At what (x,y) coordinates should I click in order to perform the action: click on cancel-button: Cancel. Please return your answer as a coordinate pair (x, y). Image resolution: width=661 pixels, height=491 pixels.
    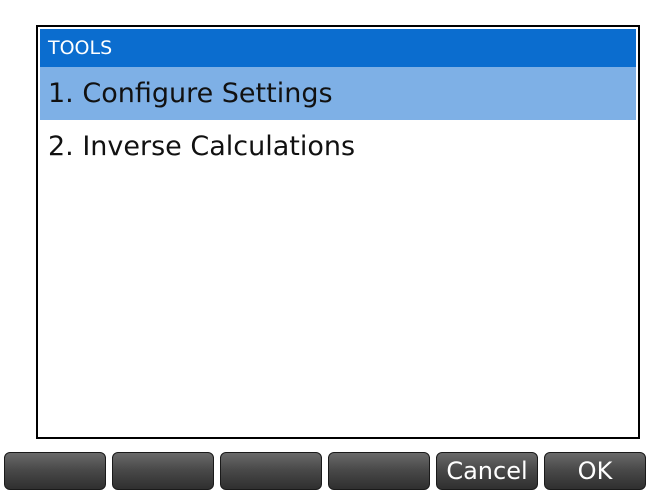
    Looking at the image, I should click on (487, 471).